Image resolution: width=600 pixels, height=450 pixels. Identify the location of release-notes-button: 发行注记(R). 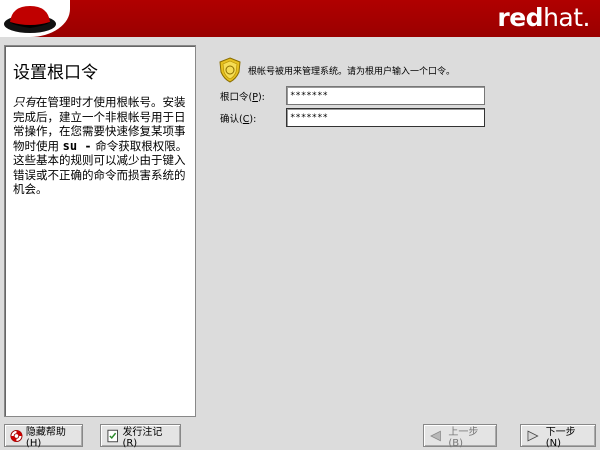
(140, 436).